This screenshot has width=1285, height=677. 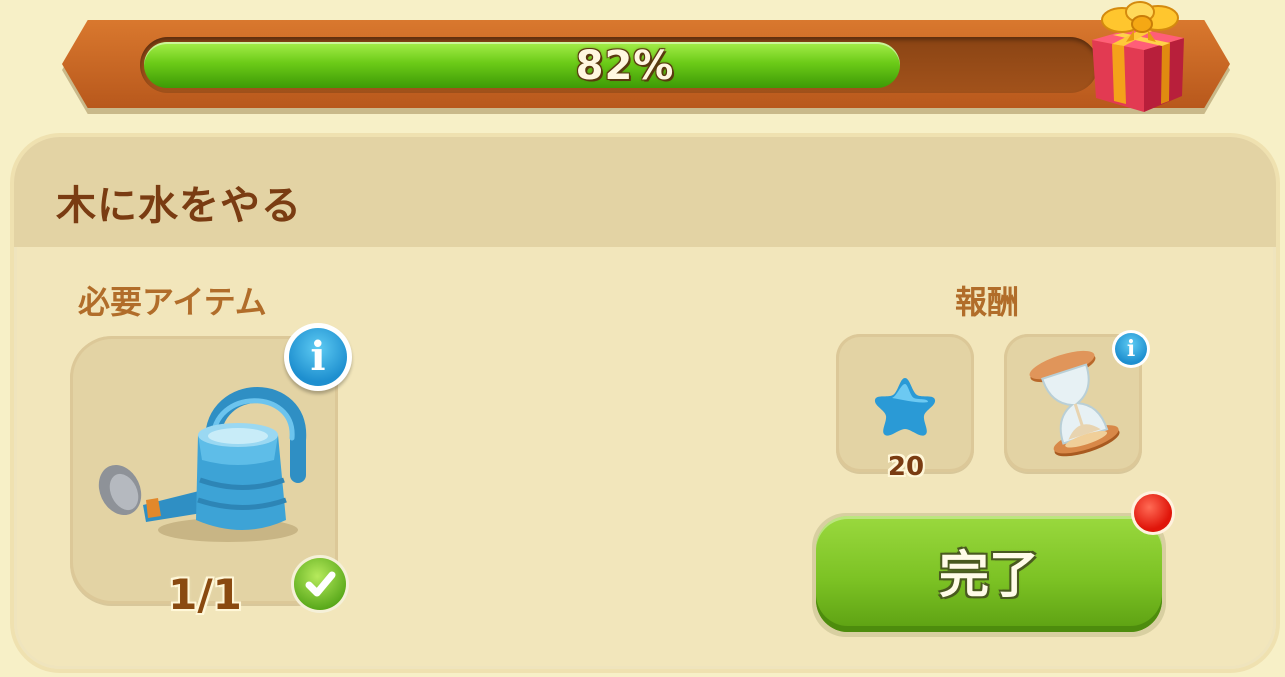 I want to click on required-item-count: 1/1, so click(x=205, y=594).